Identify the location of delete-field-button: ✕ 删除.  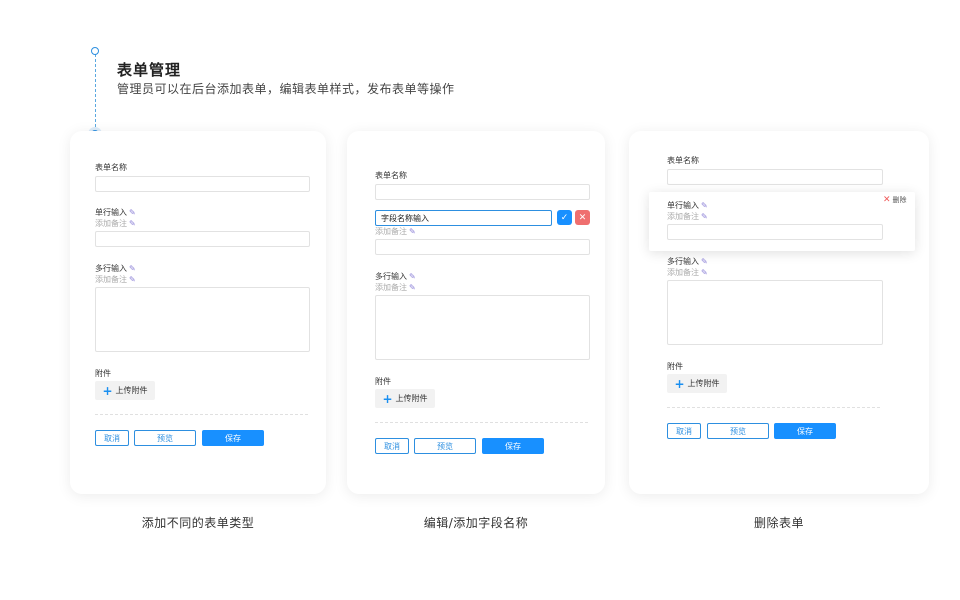
(895, 200).